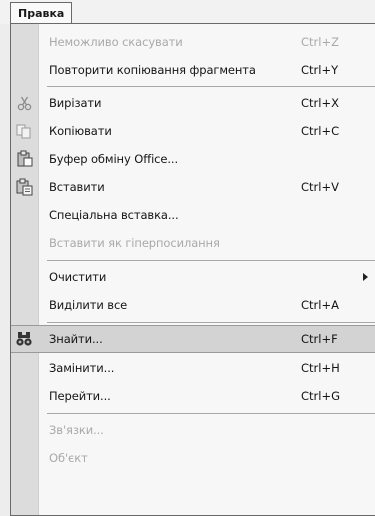  I want to click on menu-item-label: Вставити як гіперпосилання, so click(134, 243).